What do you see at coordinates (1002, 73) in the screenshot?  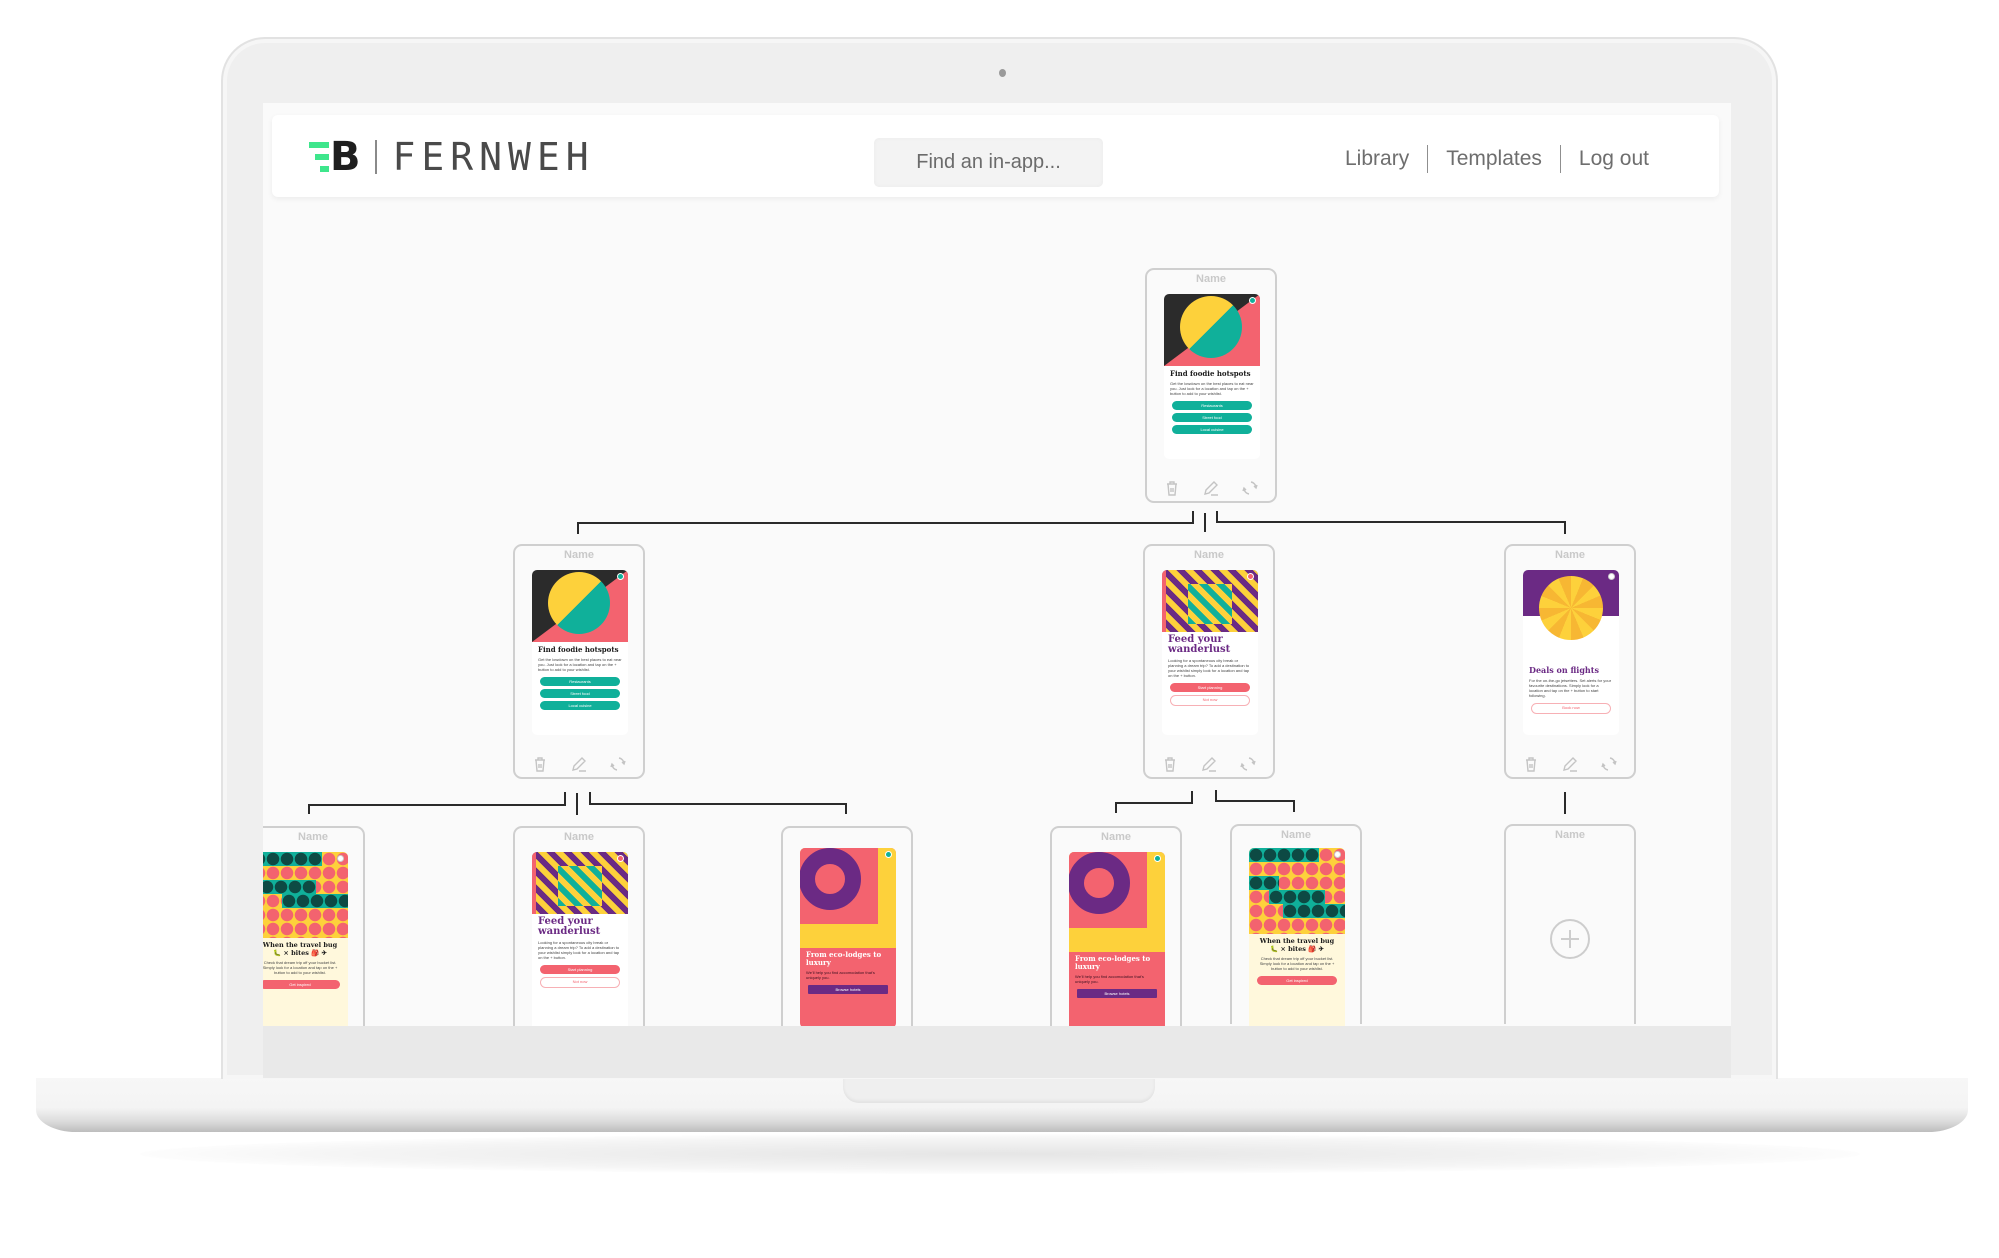 I see `camera-icon` at bounding box center [1002, 73].